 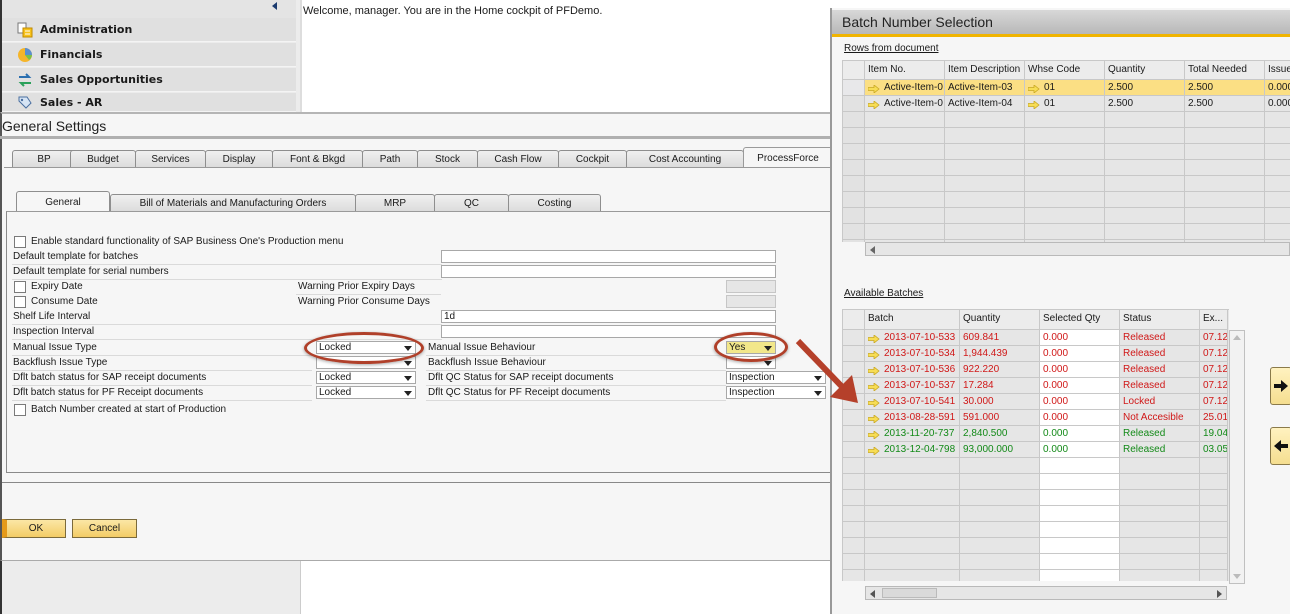 I want to click on column-header: Whse Code, so click(x=1065, y=70).